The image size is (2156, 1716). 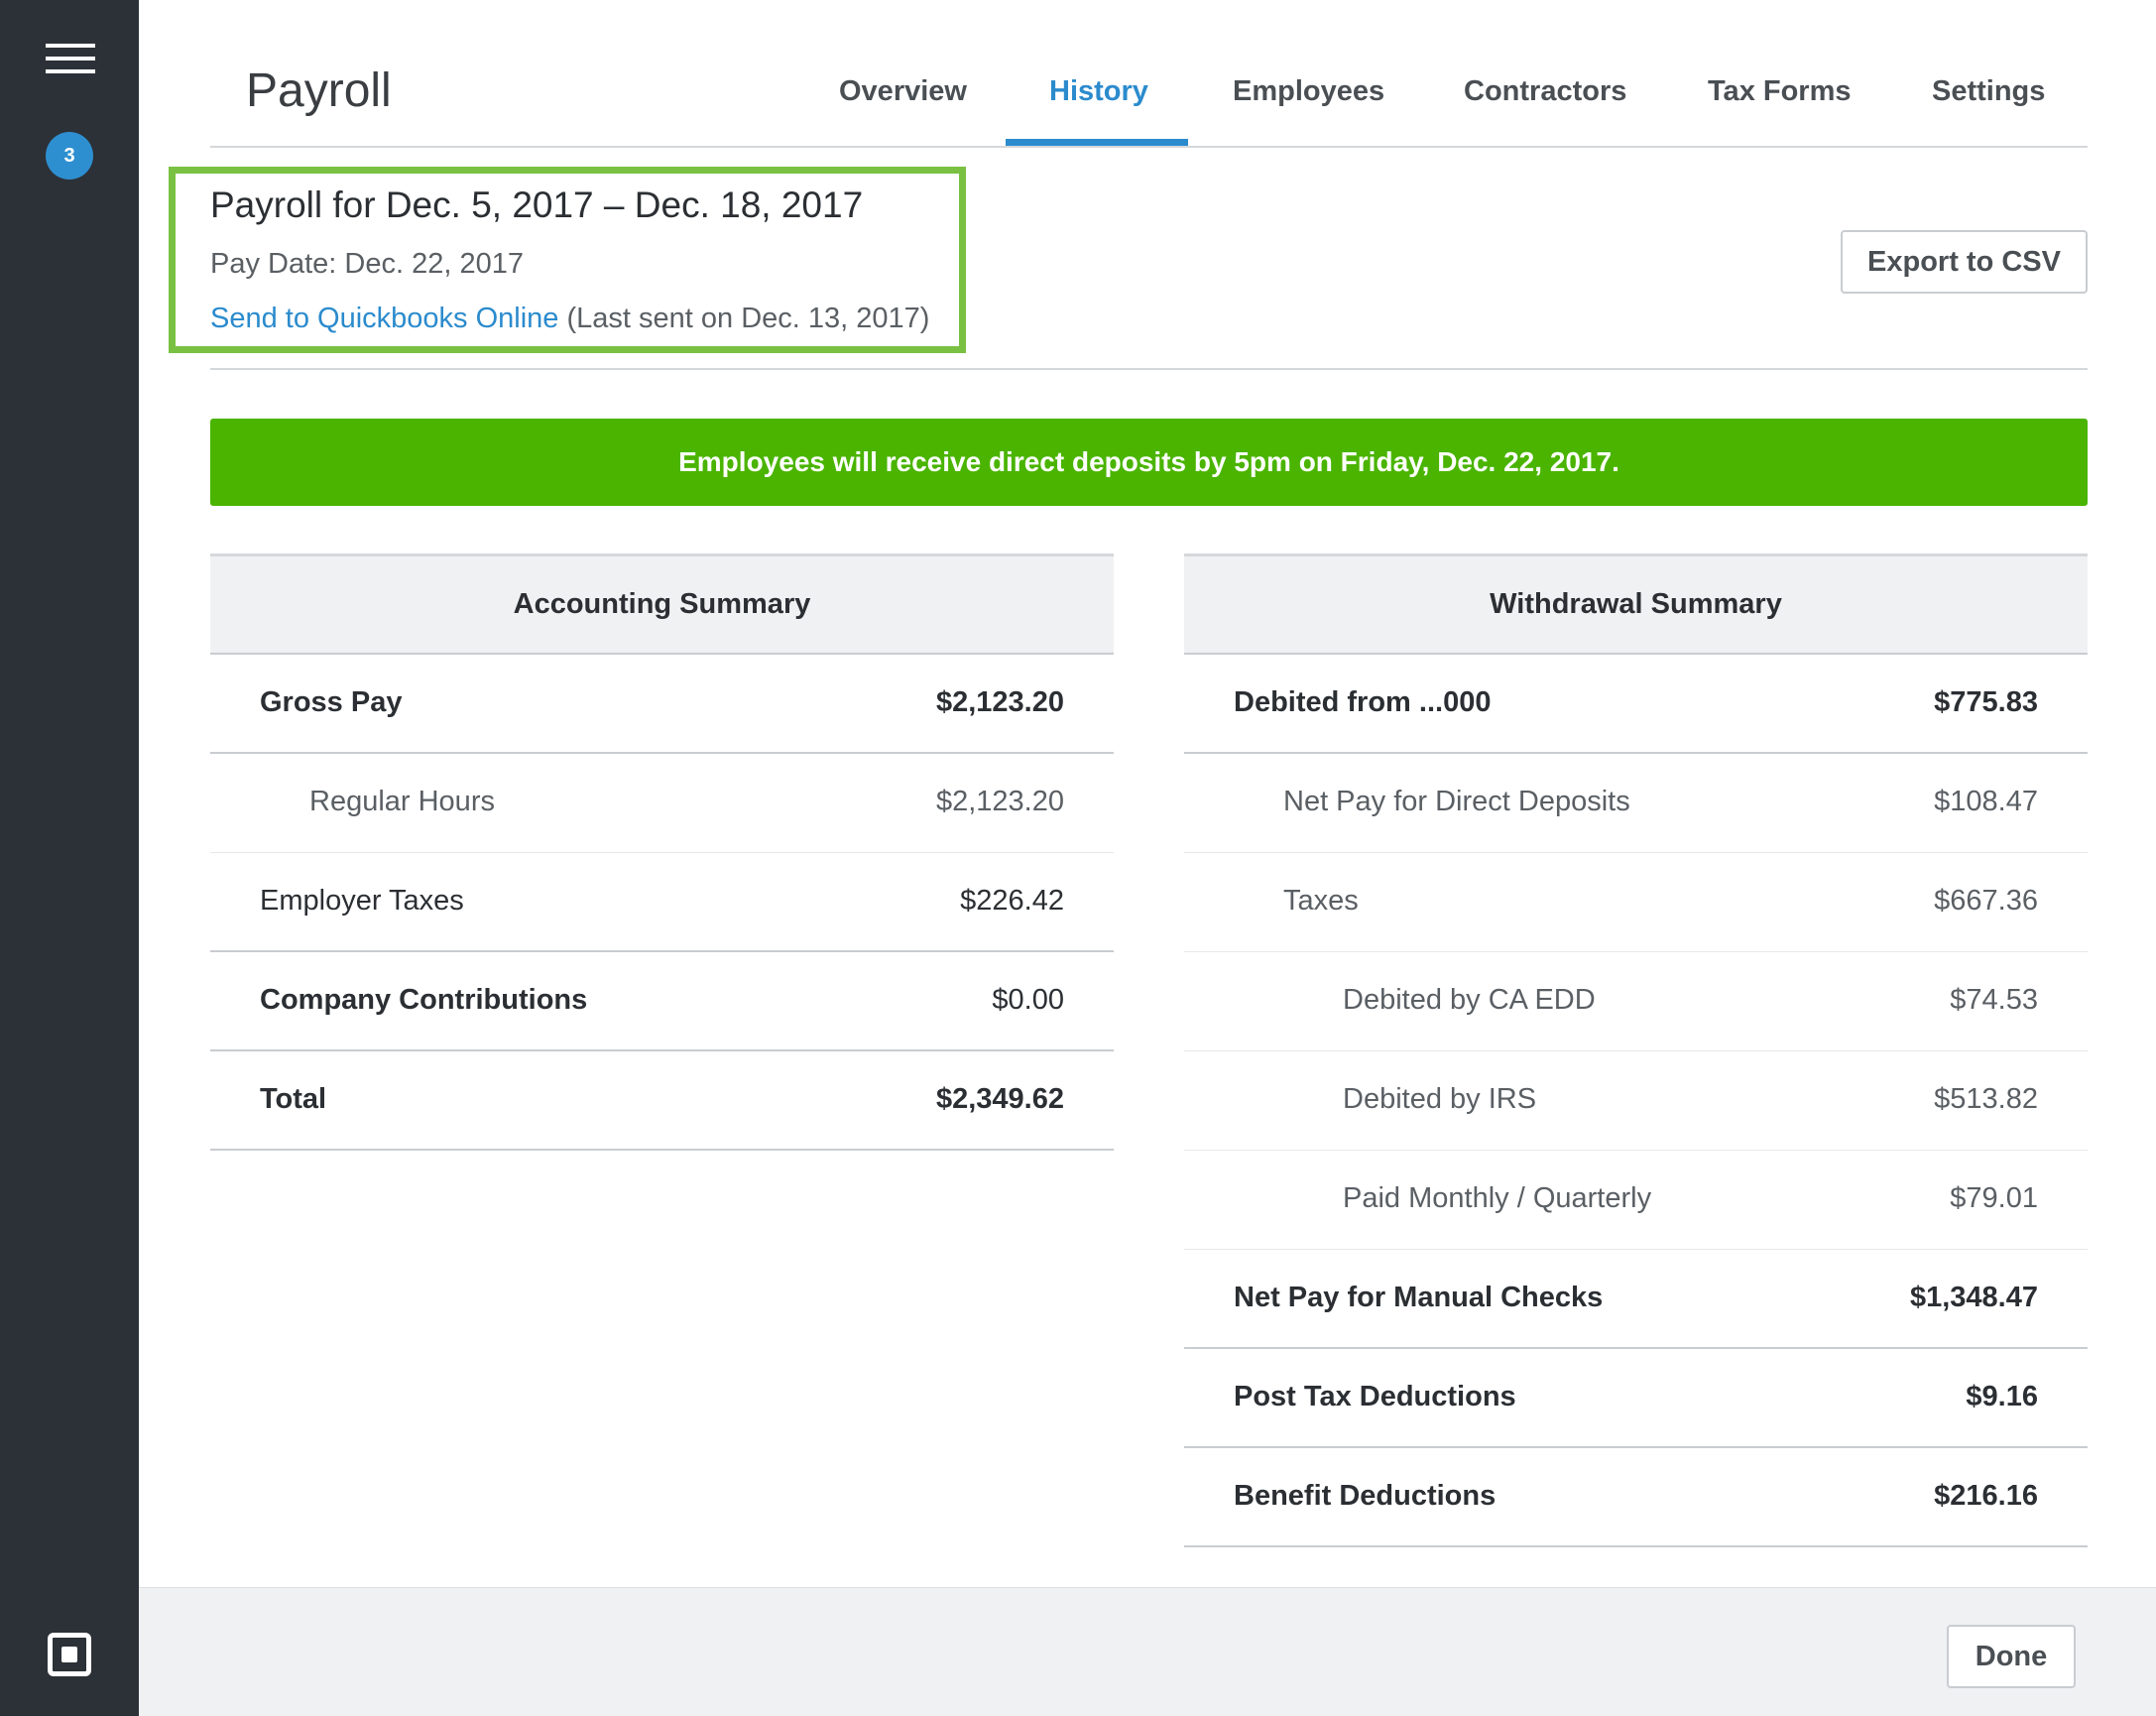 What do you see at coordinates (1497, 1198) in the screenshot?
I see `row-label: Paid Monthly / Quarterly` at bounding box center [1497, 1198].